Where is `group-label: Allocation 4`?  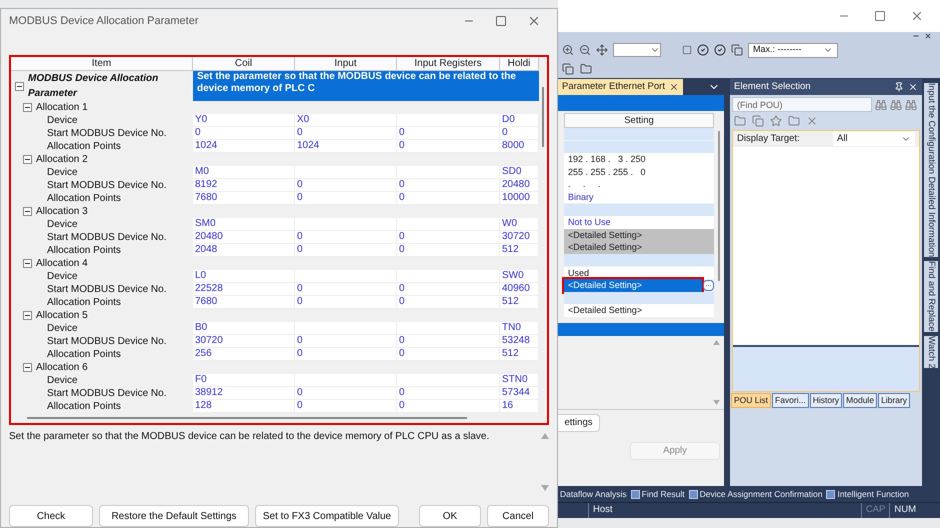
group-label: Allocation 4 is located at coordinates (62, 263).